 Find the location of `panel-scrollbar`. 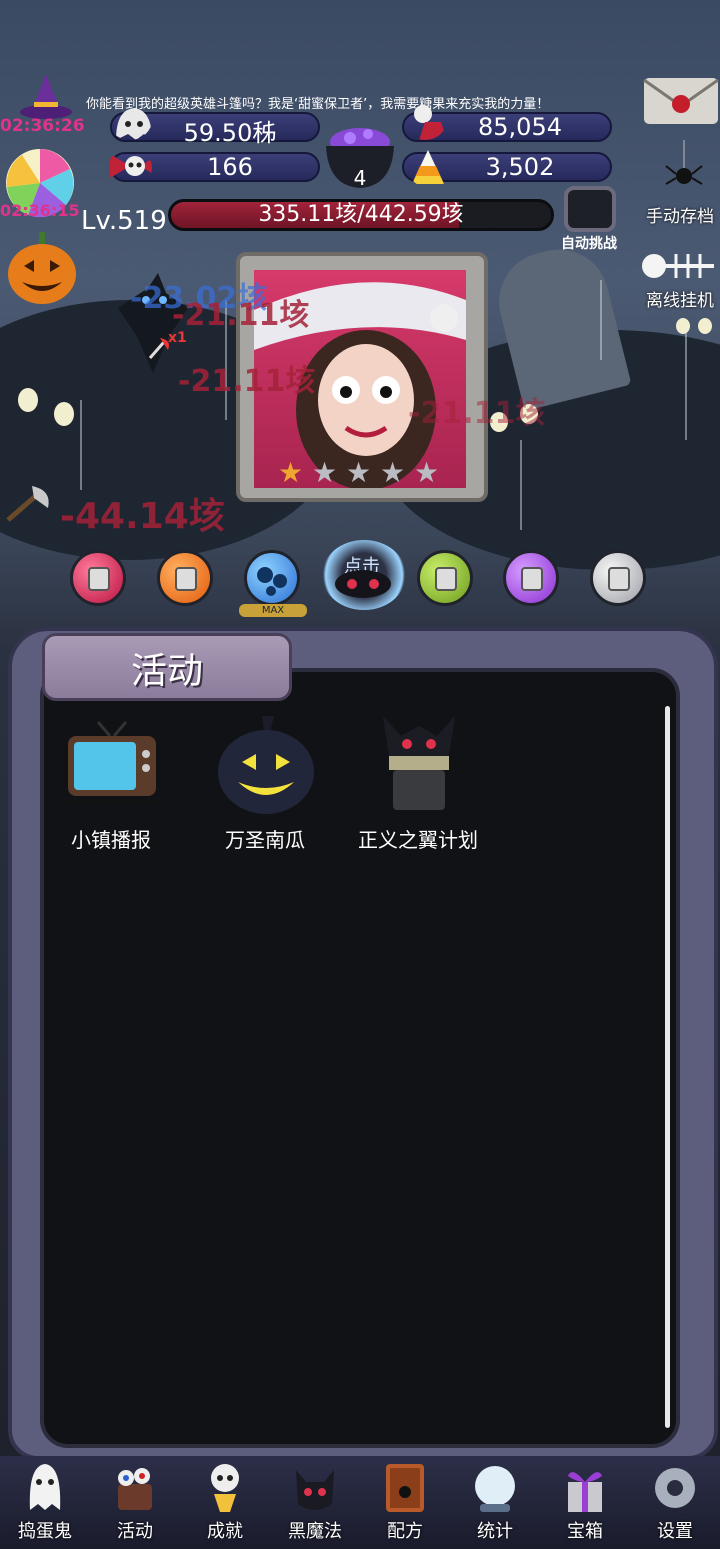

panel-scrollbar is located at coordinates (667, 1067).